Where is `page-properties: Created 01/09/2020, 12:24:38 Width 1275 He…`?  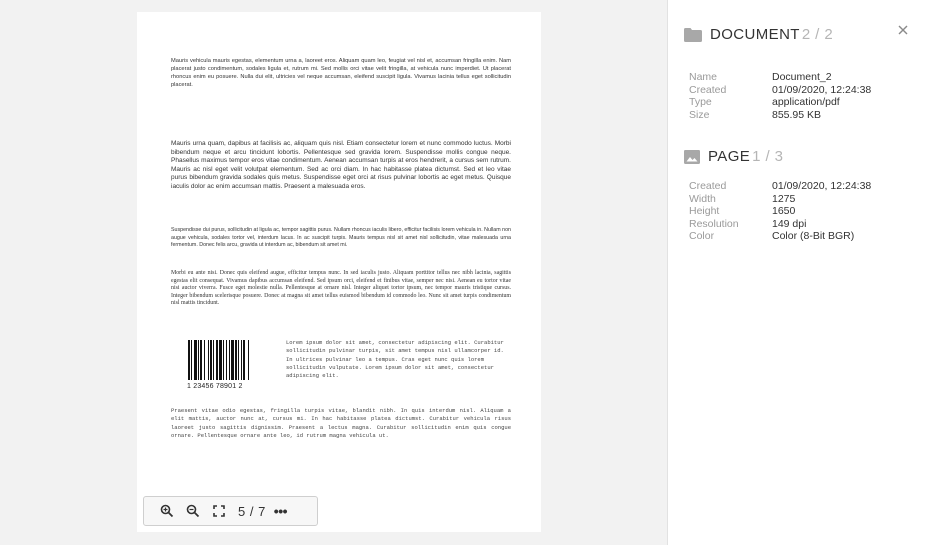
page-properties: Created 01/09/2020, 12:24:38 Width 1275 He… is located at coordinates (780, 211).